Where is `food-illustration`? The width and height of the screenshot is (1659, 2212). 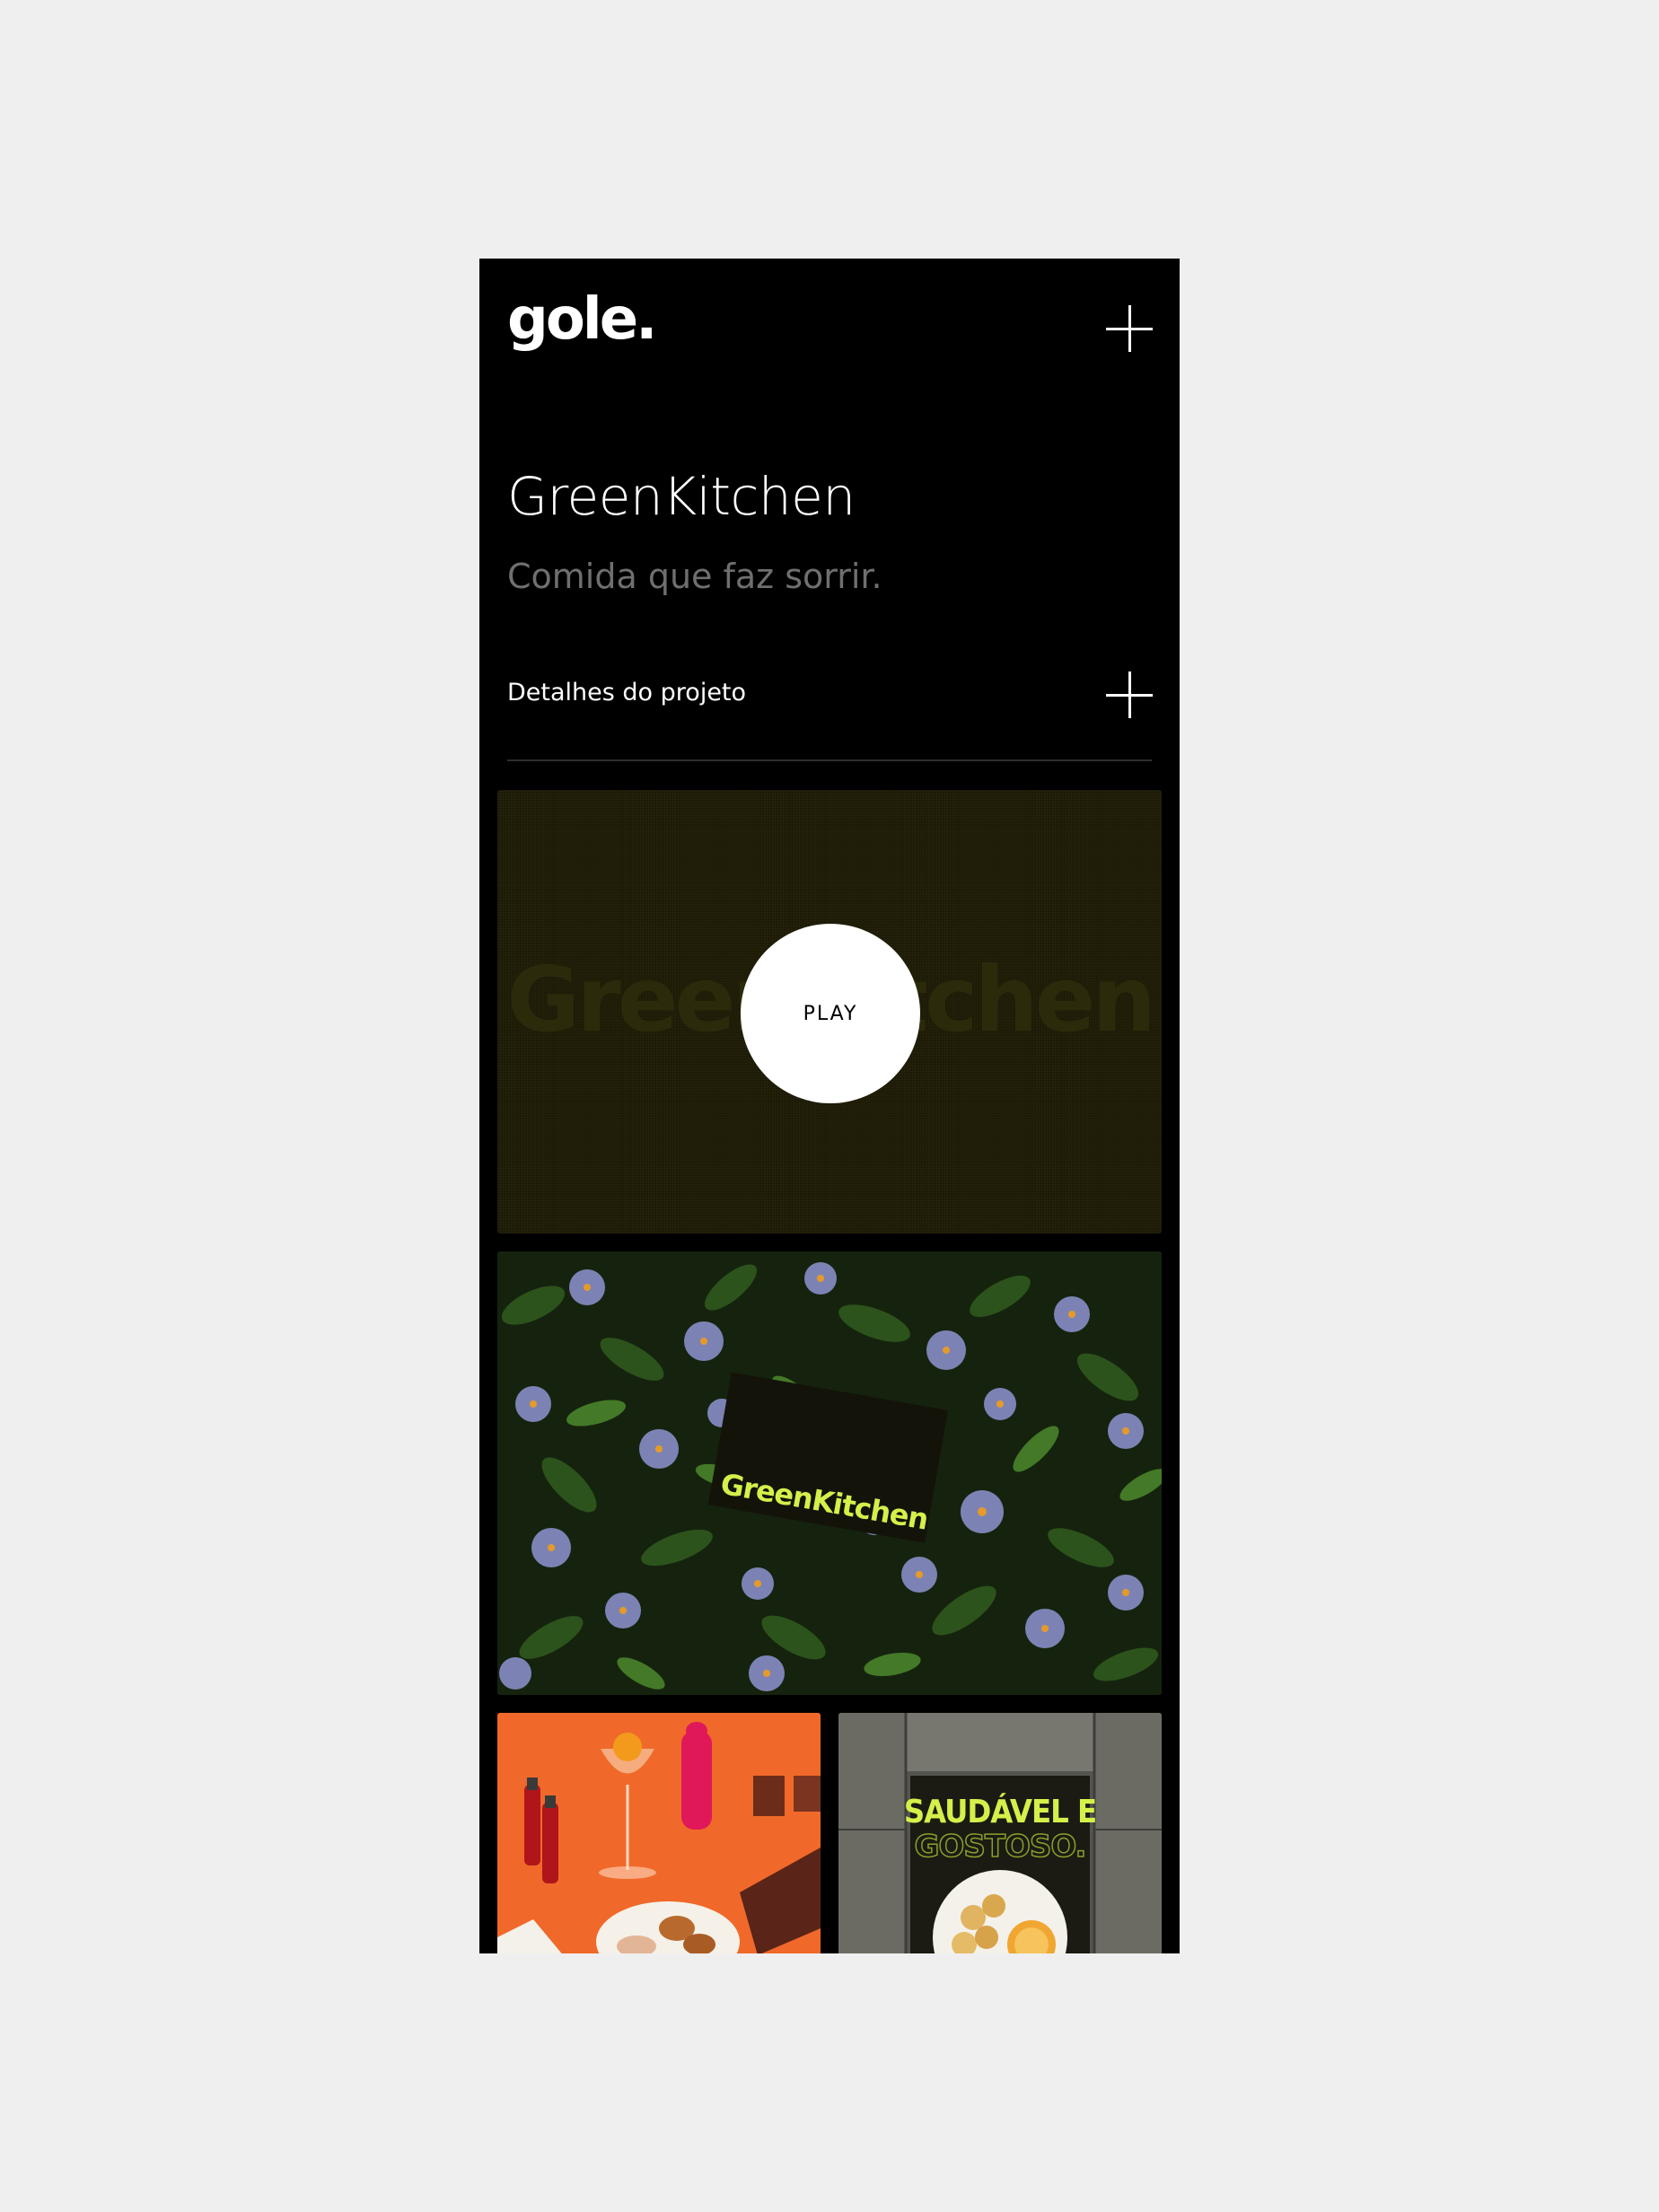
food-illustration is located at coordinates (659, 1833).